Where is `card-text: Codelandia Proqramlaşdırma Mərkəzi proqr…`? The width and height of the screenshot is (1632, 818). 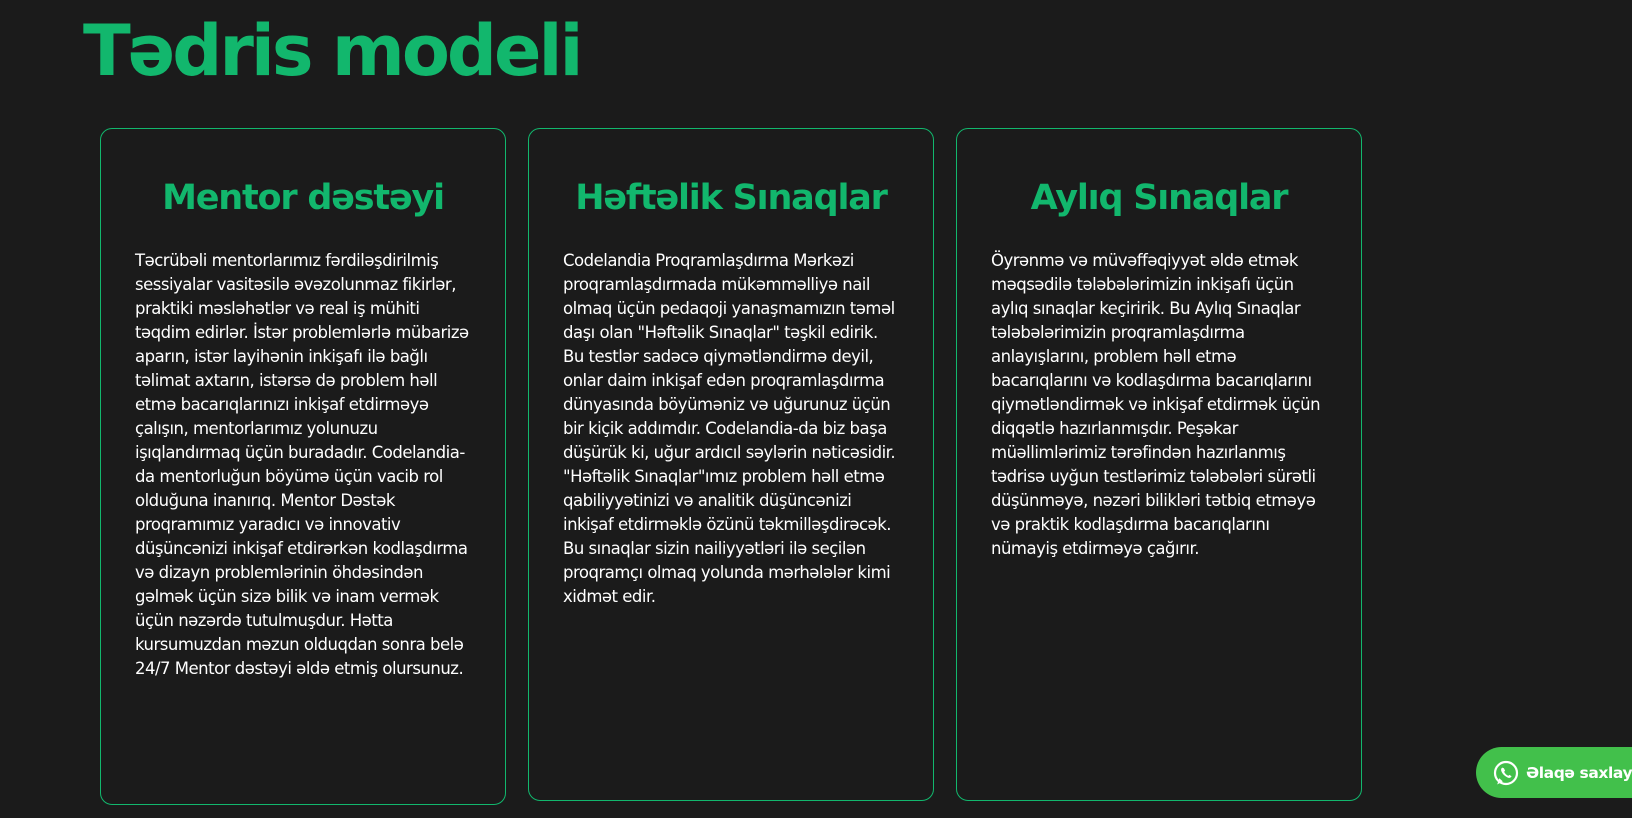
card-text: Codelandia Proqramlaşdırma Mərkəzi proqr… is located at coordinates (729, 428).